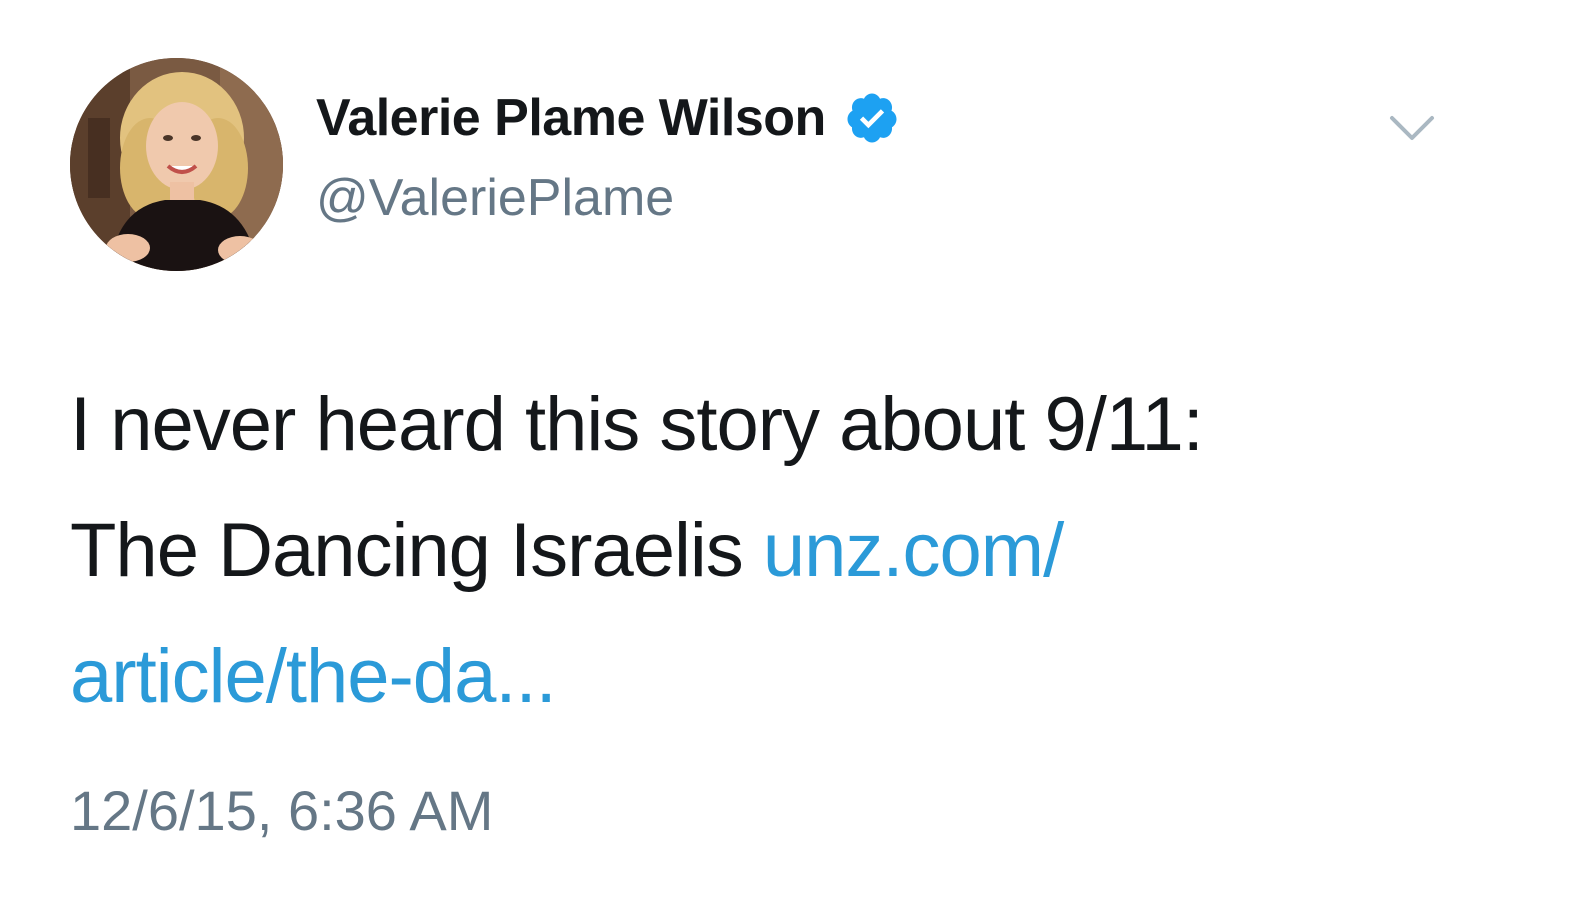 Image resolution: width=1574 pixels, height=898 pixels. Describe the element at coordinates (176, 164) in the screenshot. I see `avatar` at that location.